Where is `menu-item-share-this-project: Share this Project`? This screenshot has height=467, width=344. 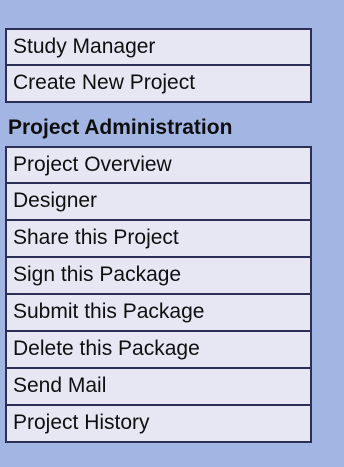 menu-item-share-this-project: Share this Project is located at coordinates (158, 239).